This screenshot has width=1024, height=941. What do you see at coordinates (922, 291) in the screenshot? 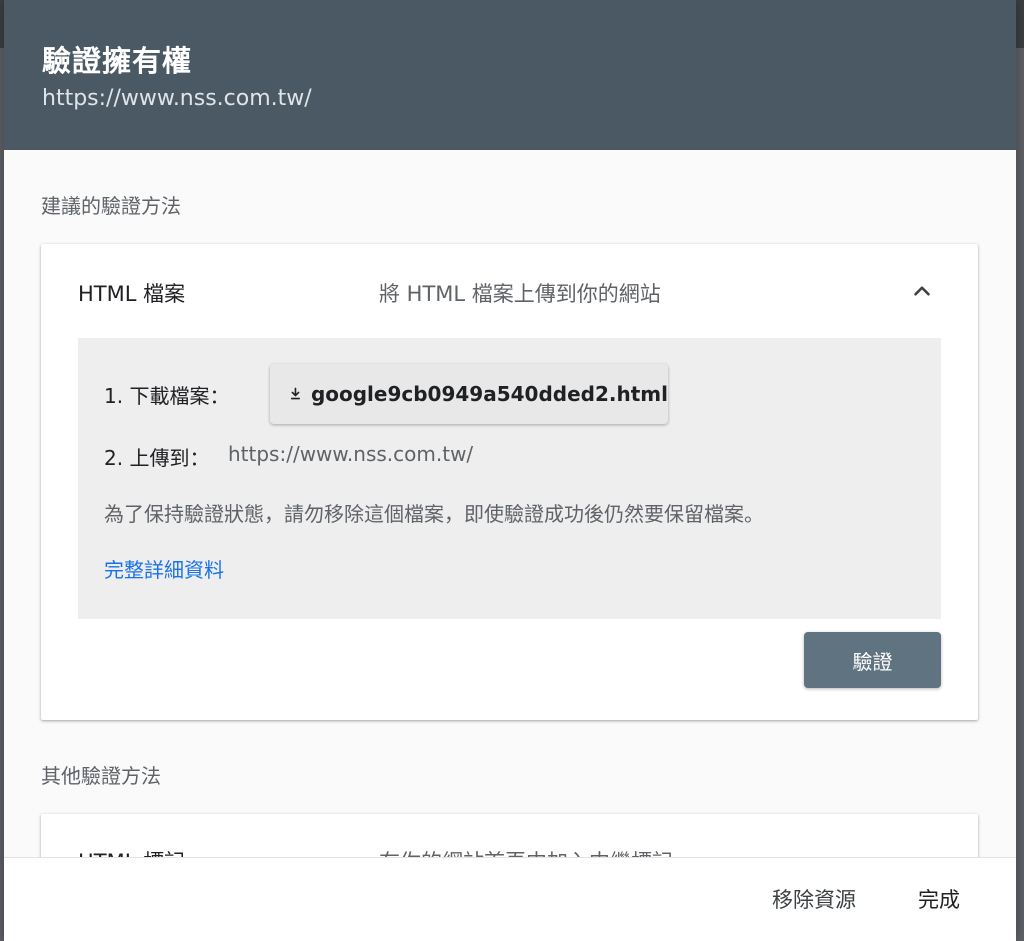
I see `chevron-up-icon` at bounding box center [922, 291].